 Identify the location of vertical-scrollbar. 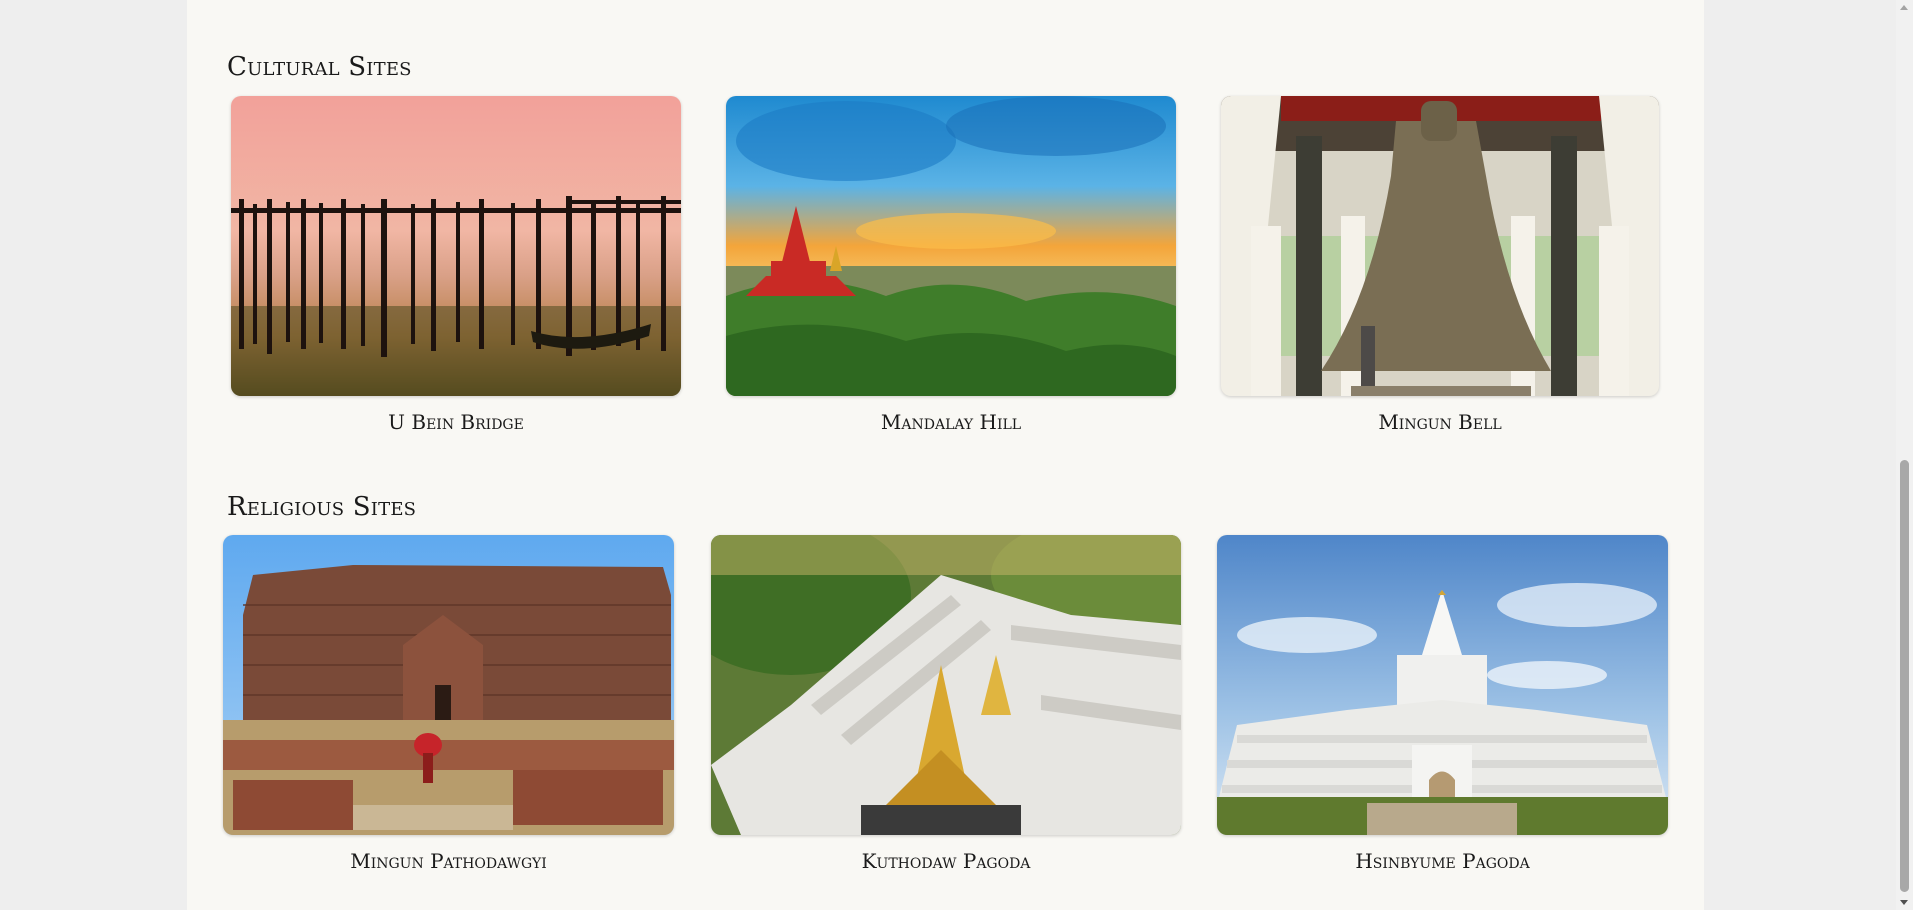
(1904, 455).